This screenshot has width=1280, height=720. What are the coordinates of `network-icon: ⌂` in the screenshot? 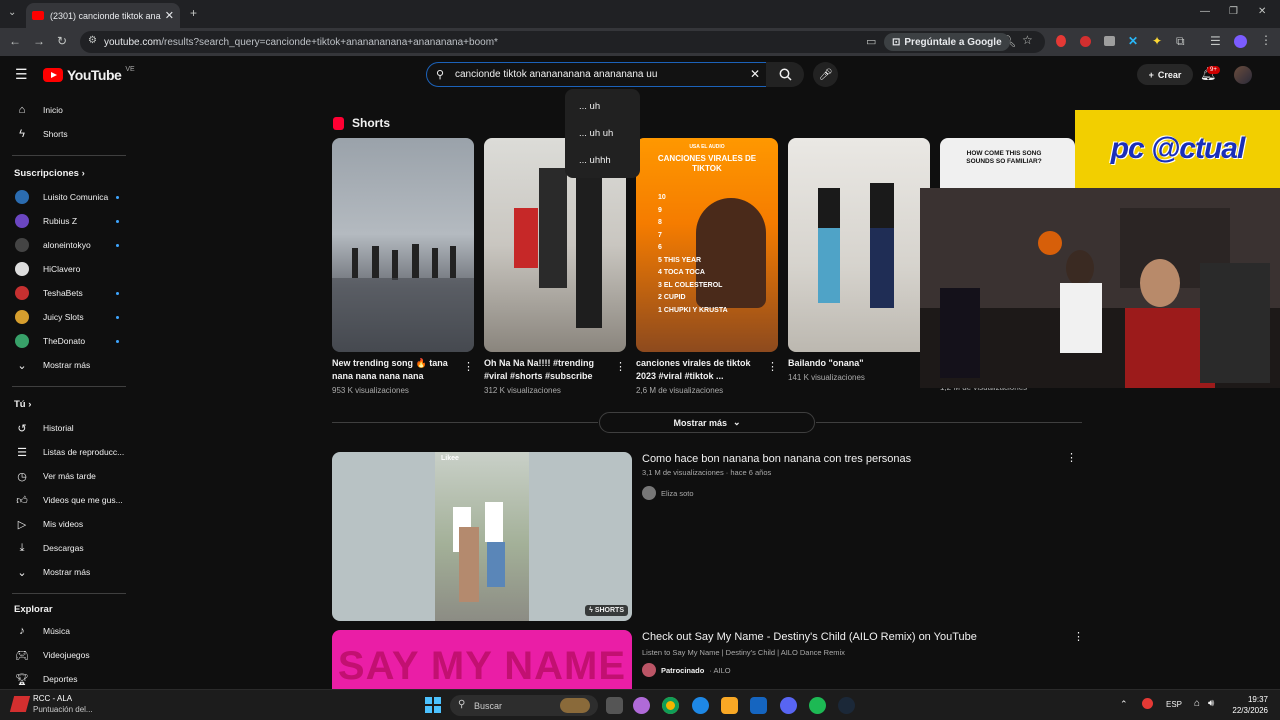 It's located at (1197, 703).